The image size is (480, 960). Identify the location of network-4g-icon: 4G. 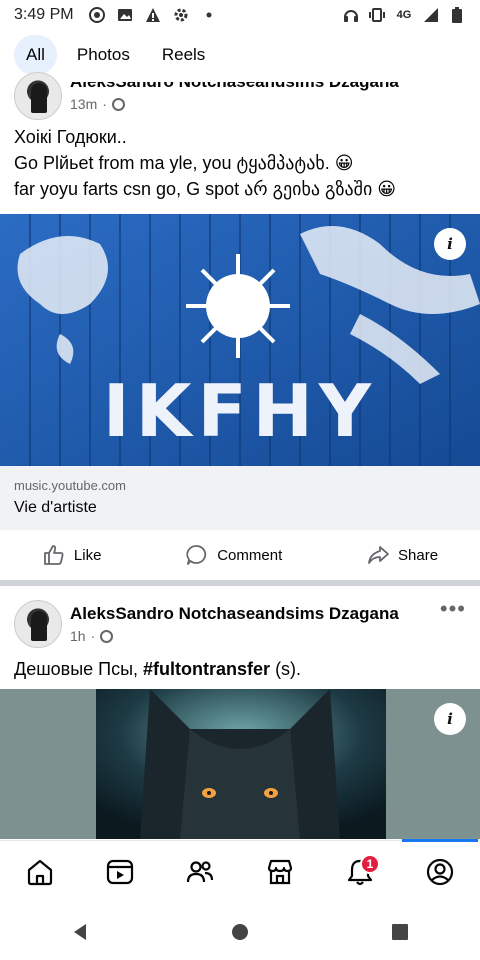
(404, 15).